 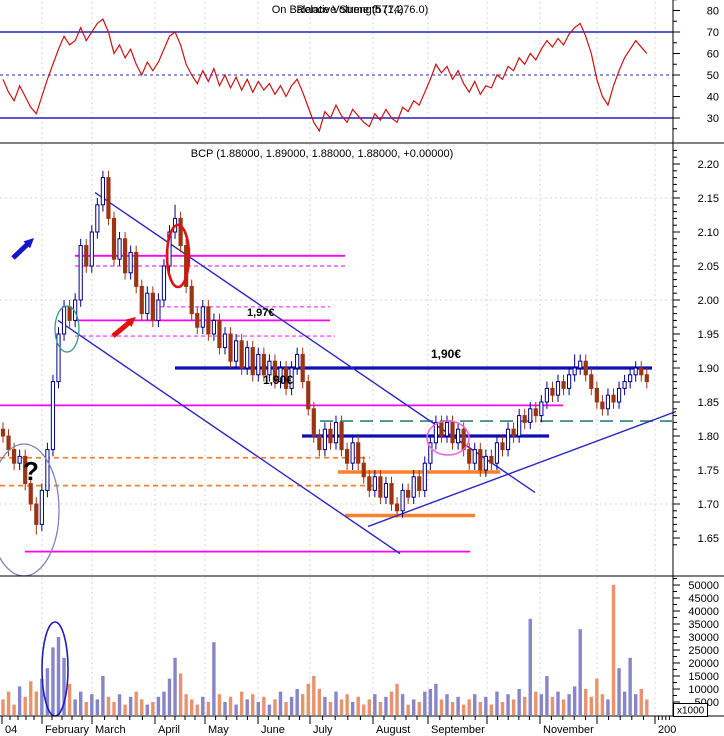 What do you see at coordinates (667, 730) in the screenshot?
I see `axis-label: 200` at bounding box center [667, 730].